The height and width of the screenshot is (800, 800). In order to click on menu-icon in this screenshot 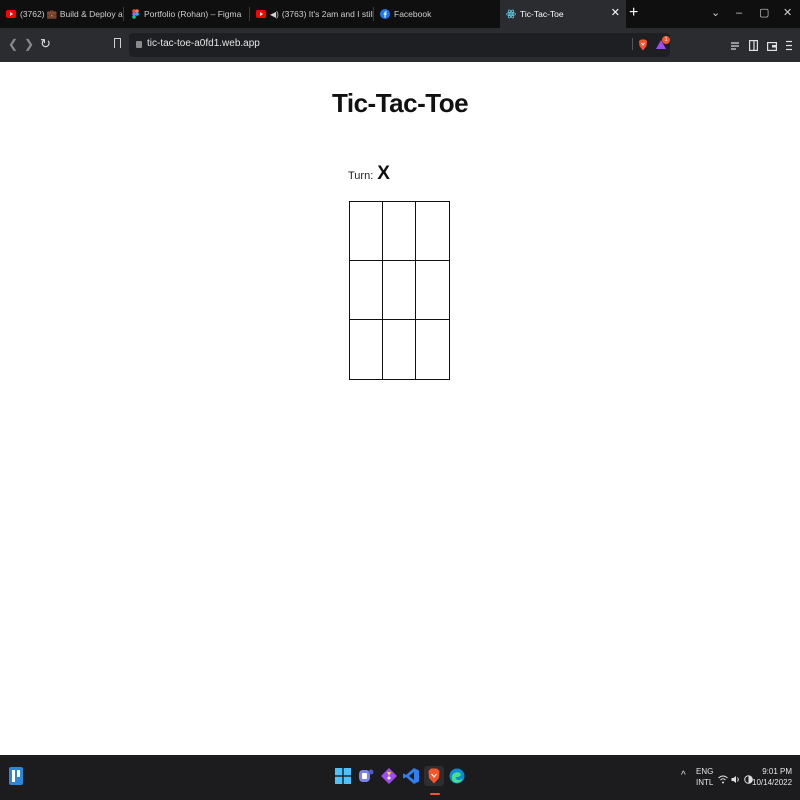, I will do `click(791, 44)`.